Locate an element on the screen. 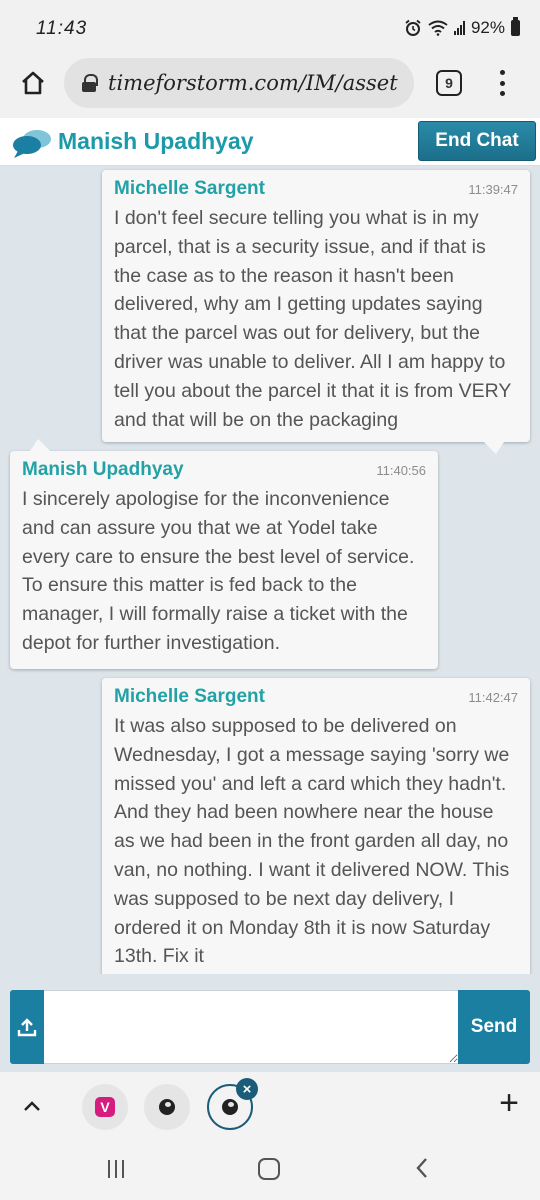  agent-name: Manish Upadhyay is located at coordinates (156, 141).